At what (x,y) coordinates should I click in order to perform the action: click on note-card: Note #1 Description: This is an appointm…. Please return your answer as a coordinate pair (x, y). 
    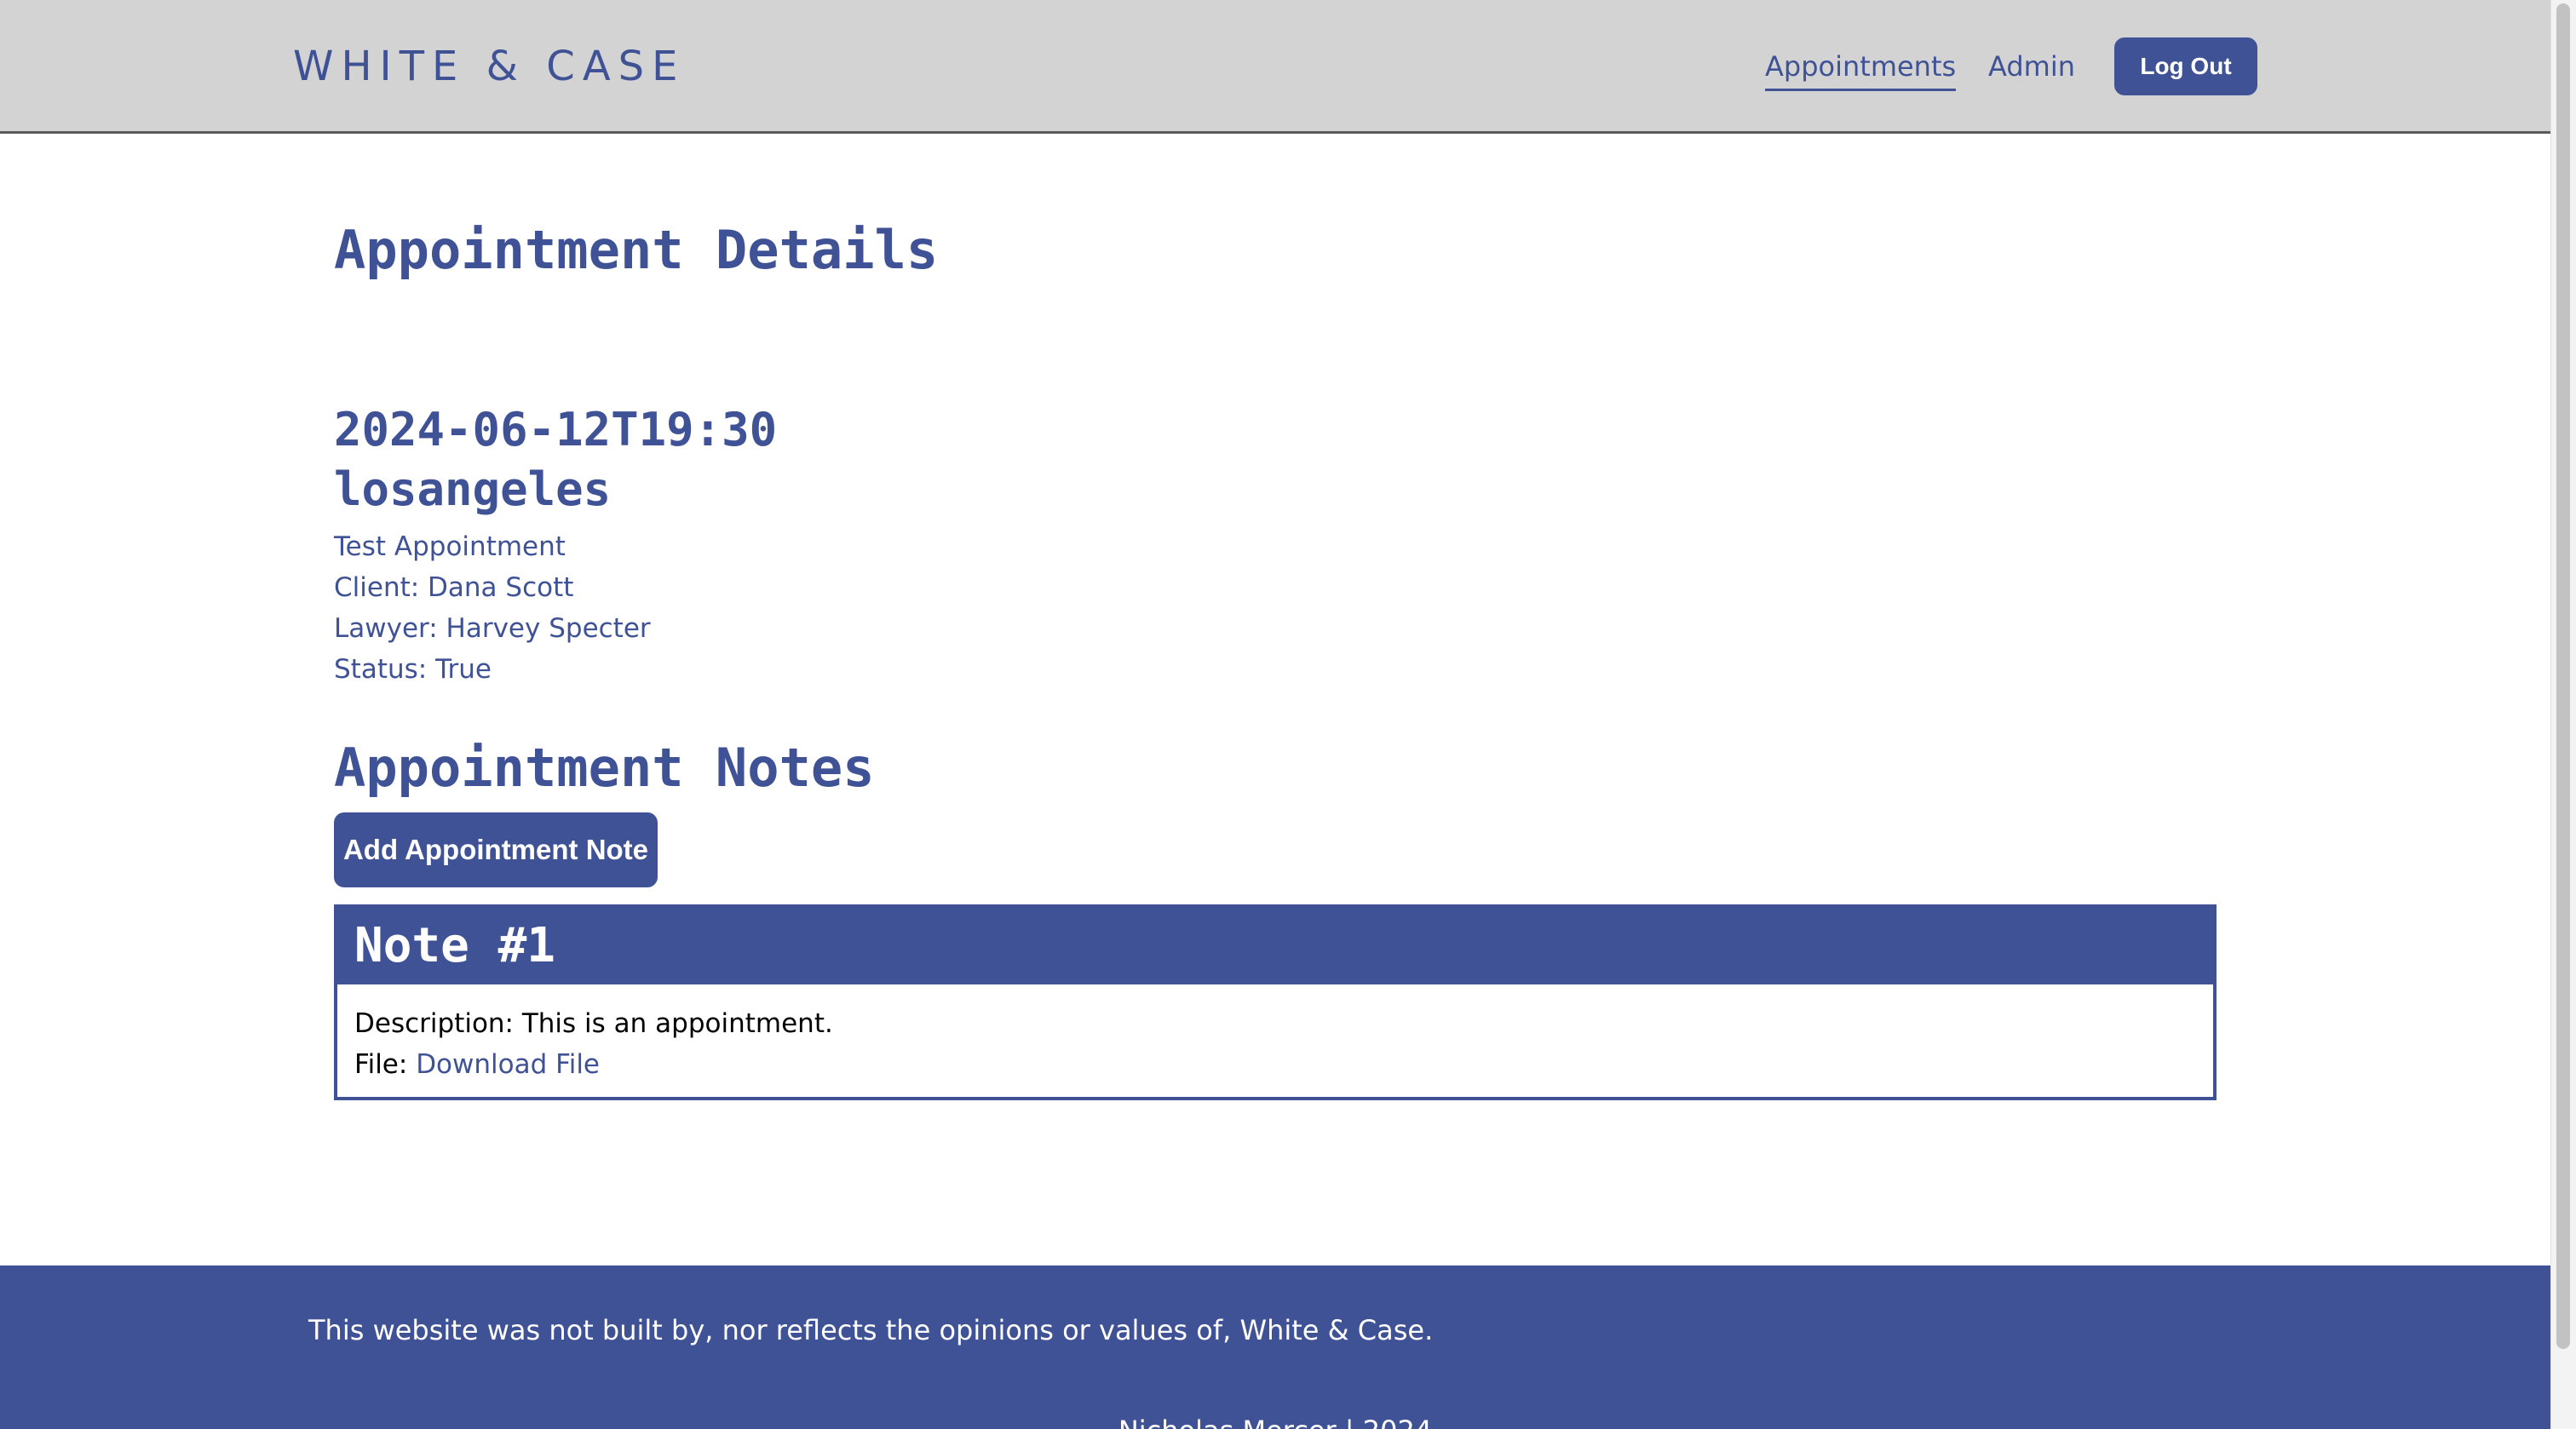
    Looking at the image, I should click on (1276, 1002).